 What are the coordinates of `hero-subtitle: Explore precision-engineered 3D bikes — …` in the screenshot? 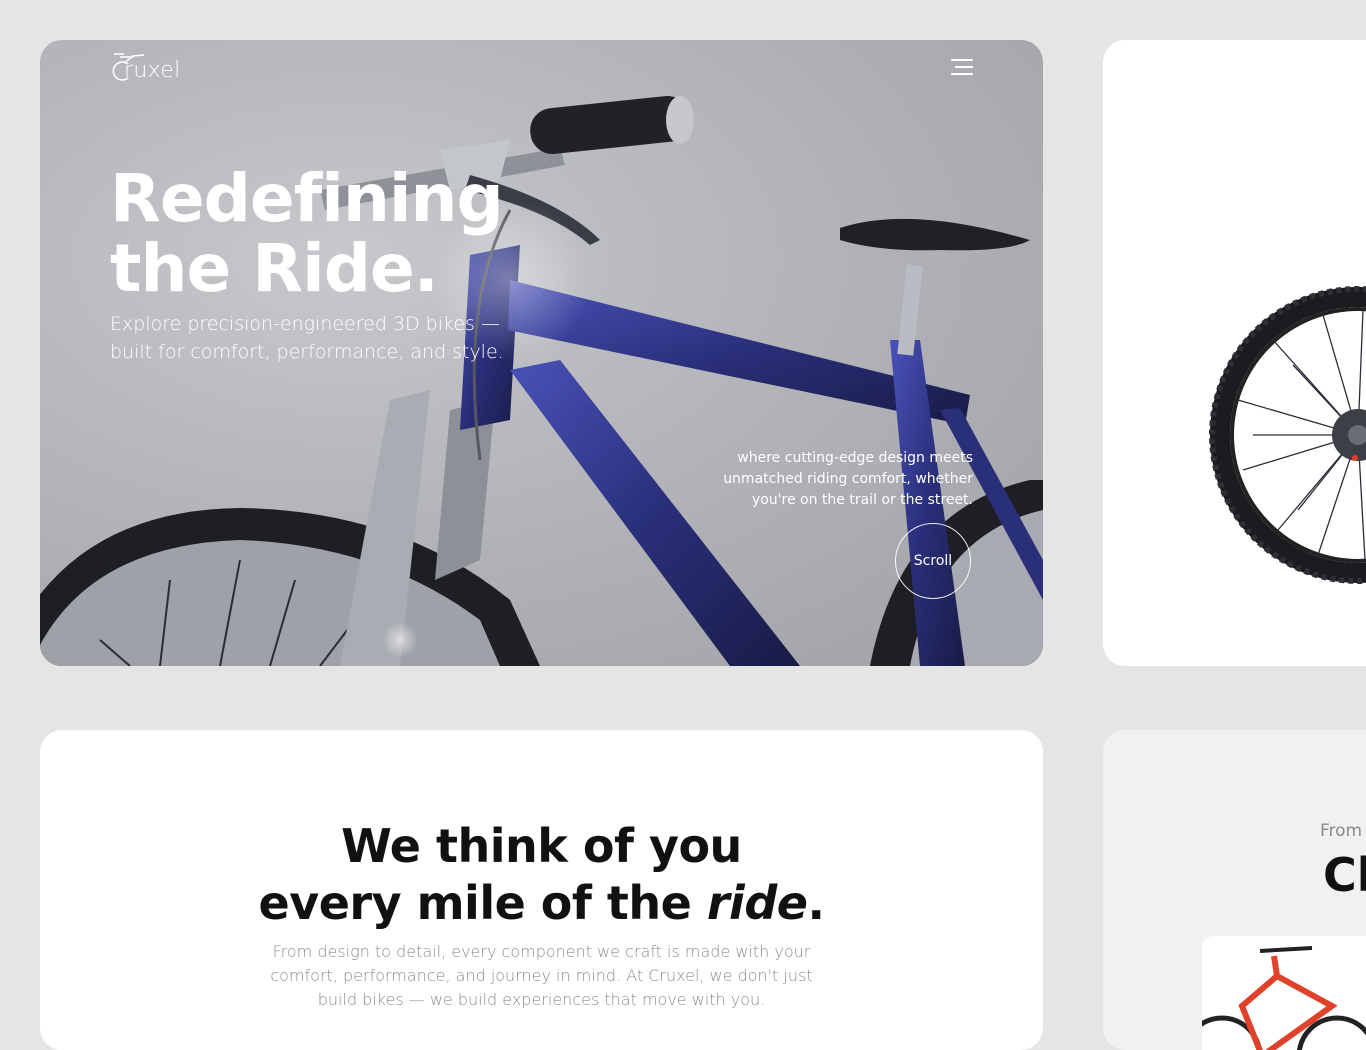 It's located at (307, 338).